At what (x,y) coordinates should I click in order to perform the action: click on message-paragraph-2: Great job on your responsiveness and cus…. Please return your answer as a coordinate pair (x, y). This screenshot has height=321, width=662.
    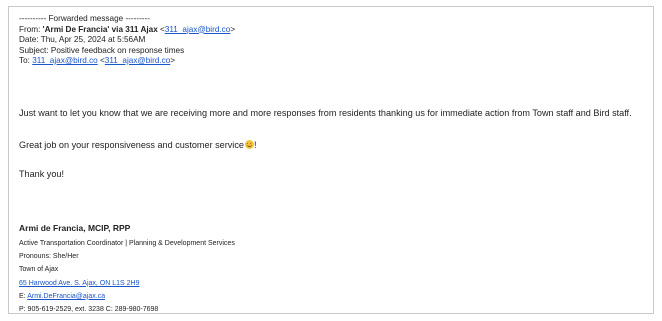
    Looking at the image, I should click on (137, 145).